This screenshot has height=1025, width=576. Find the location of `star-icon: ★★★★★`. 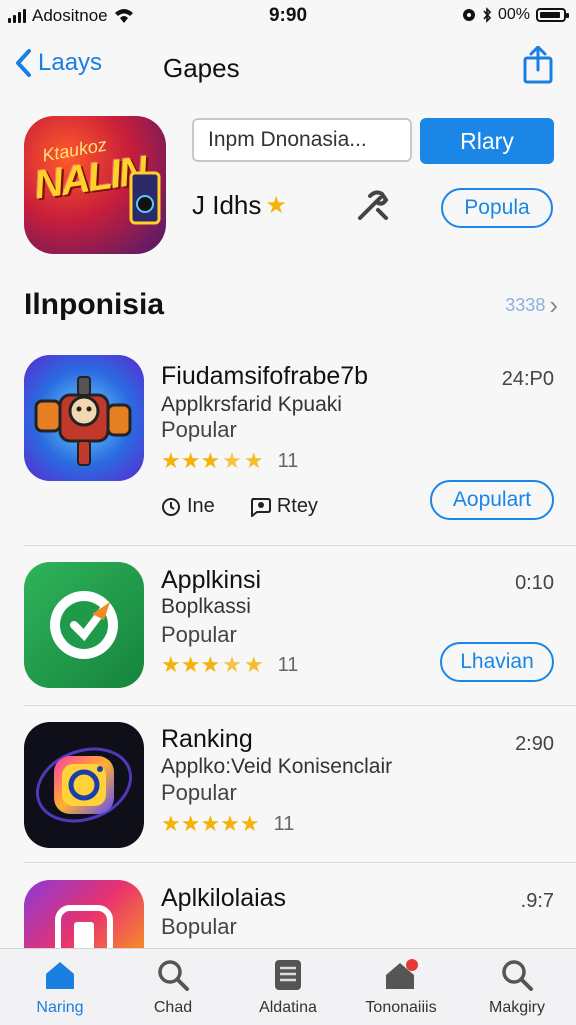

star-icon: ★★★★★ is located at coordinates (210, 823).